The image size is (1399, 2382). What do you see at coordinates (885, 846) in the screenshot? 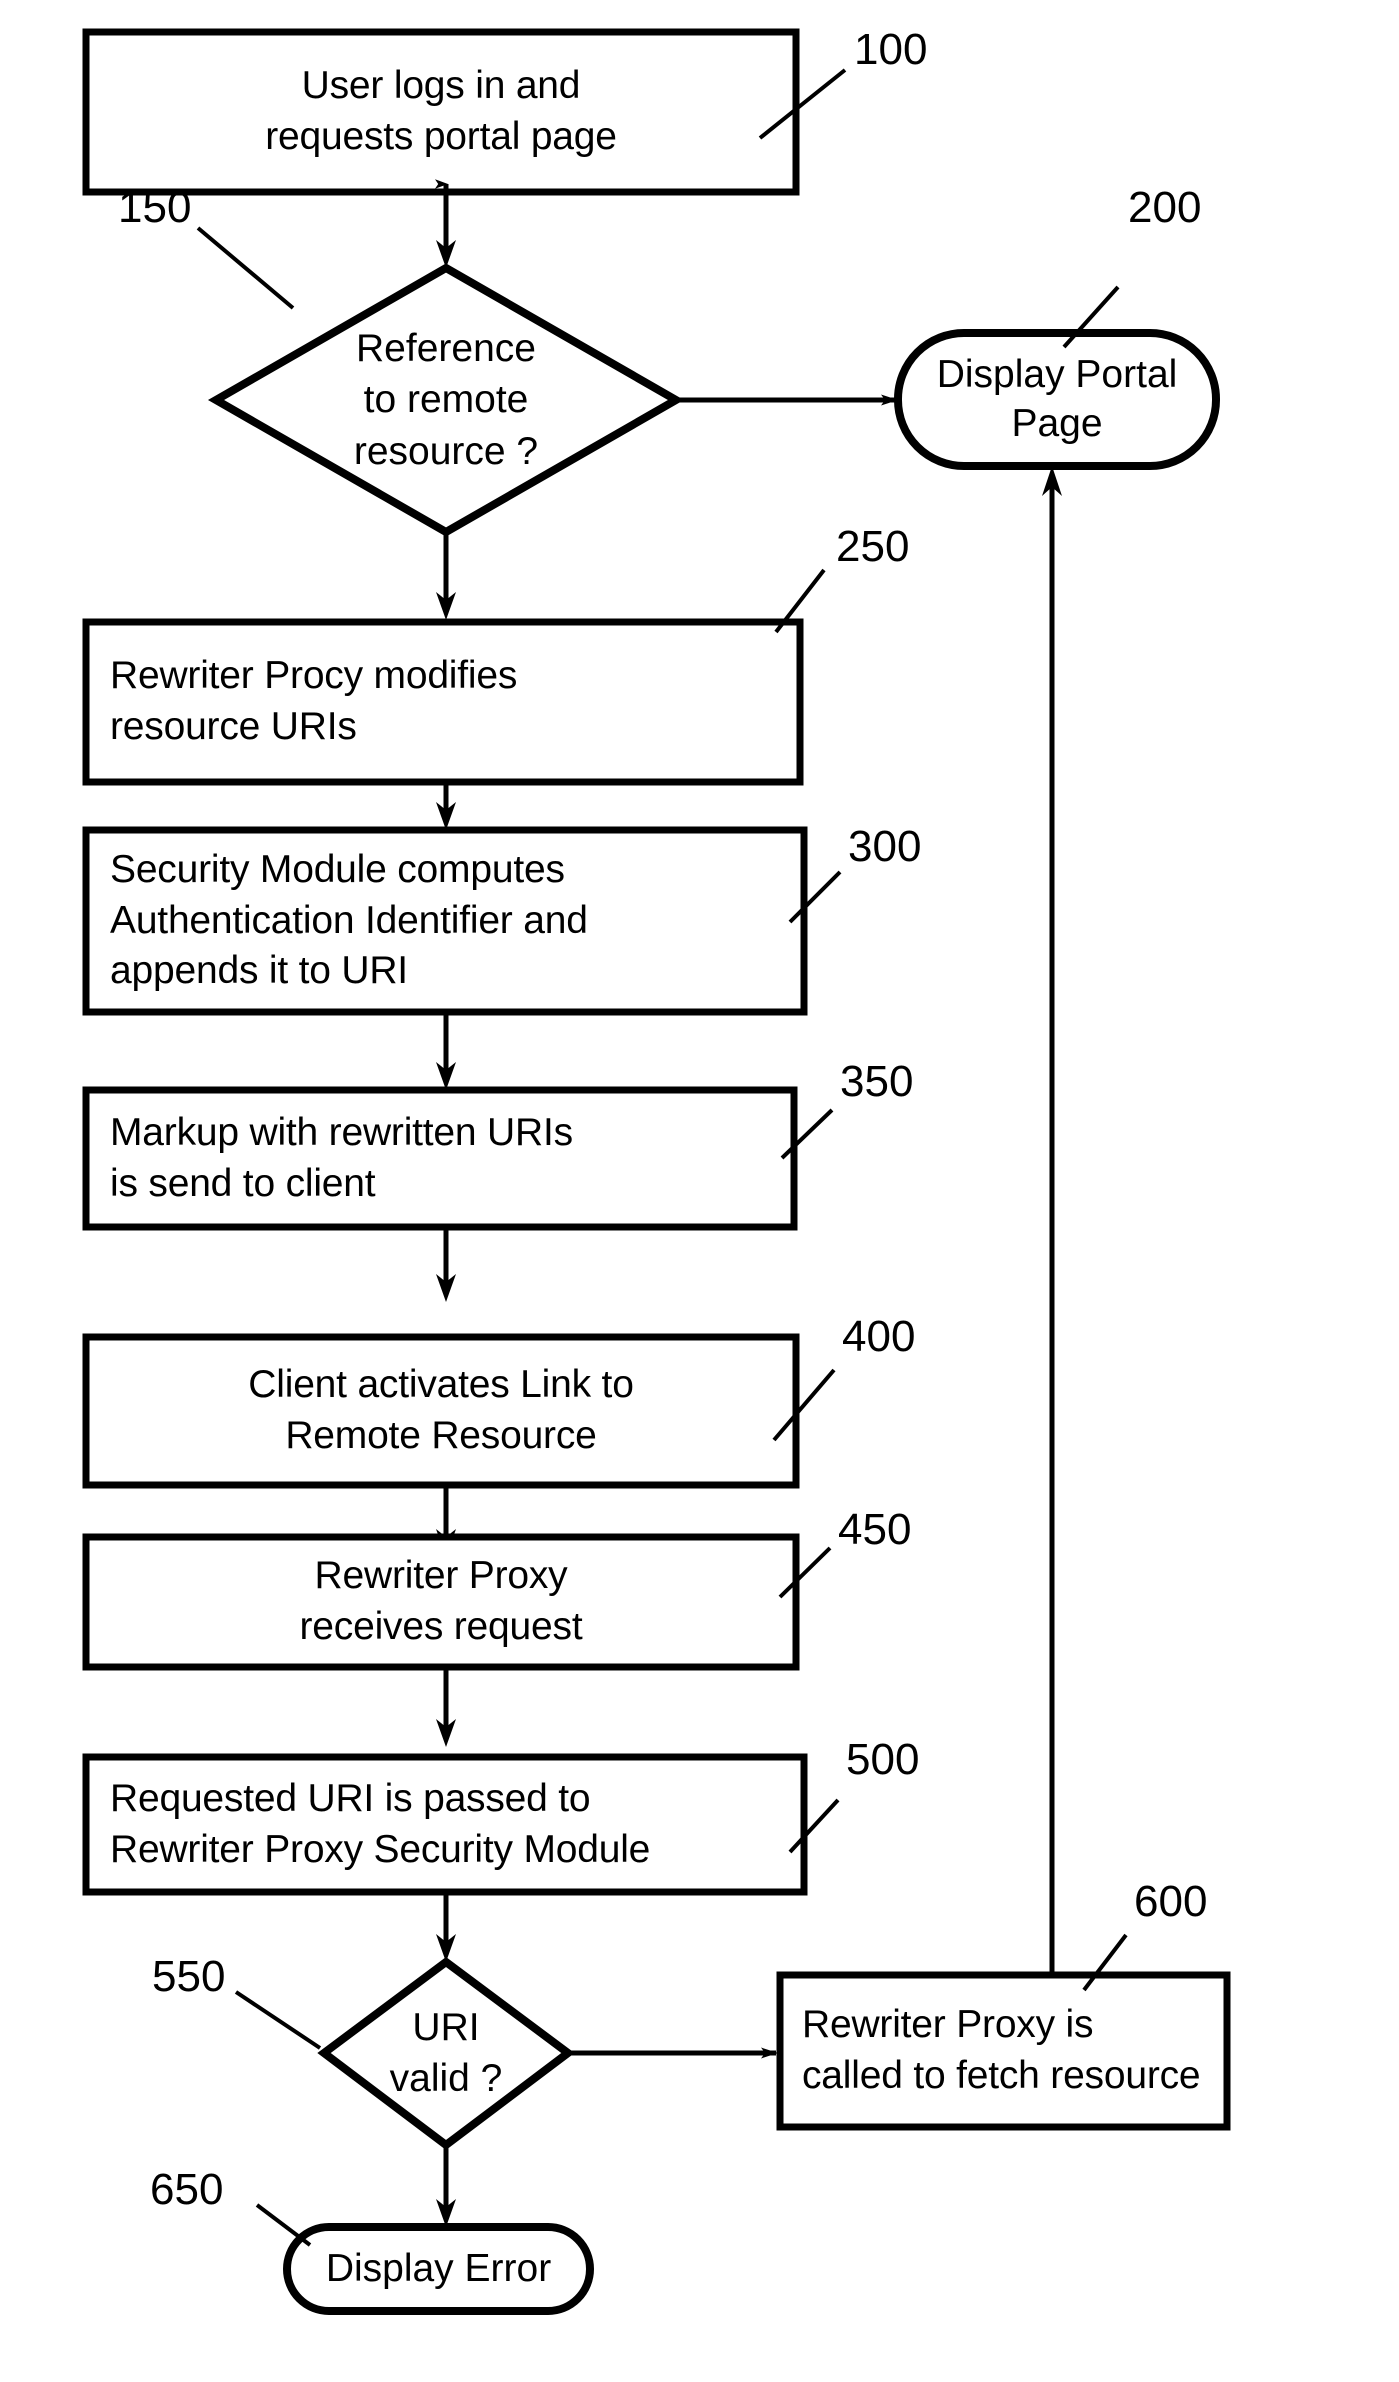
I see `ref-number-300: 300` at bounding box center [885, 846].